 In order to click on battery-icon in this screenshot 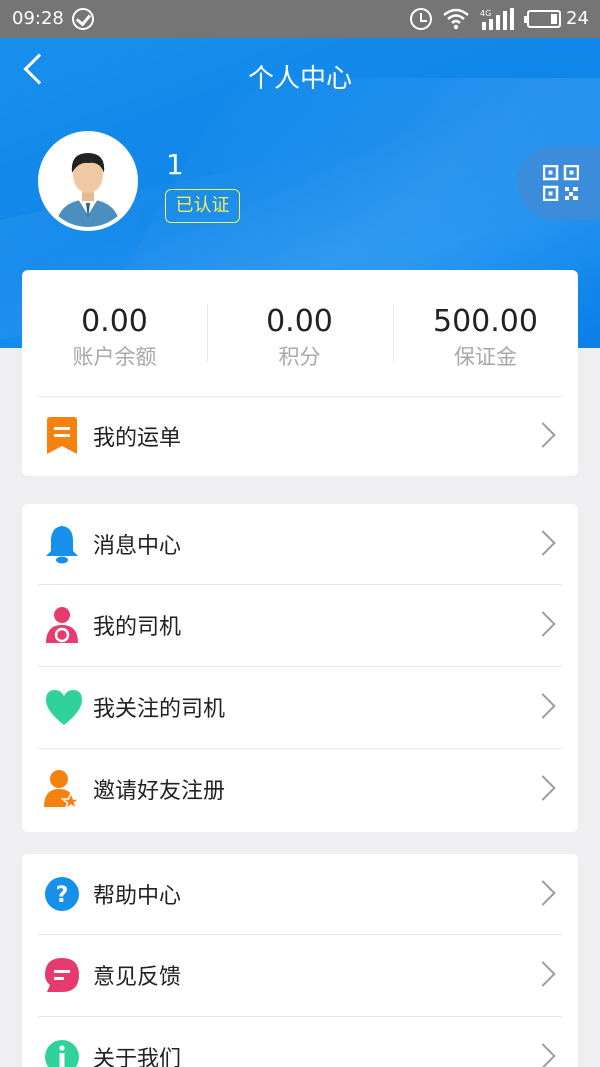, I will do `click(542, 19)`.